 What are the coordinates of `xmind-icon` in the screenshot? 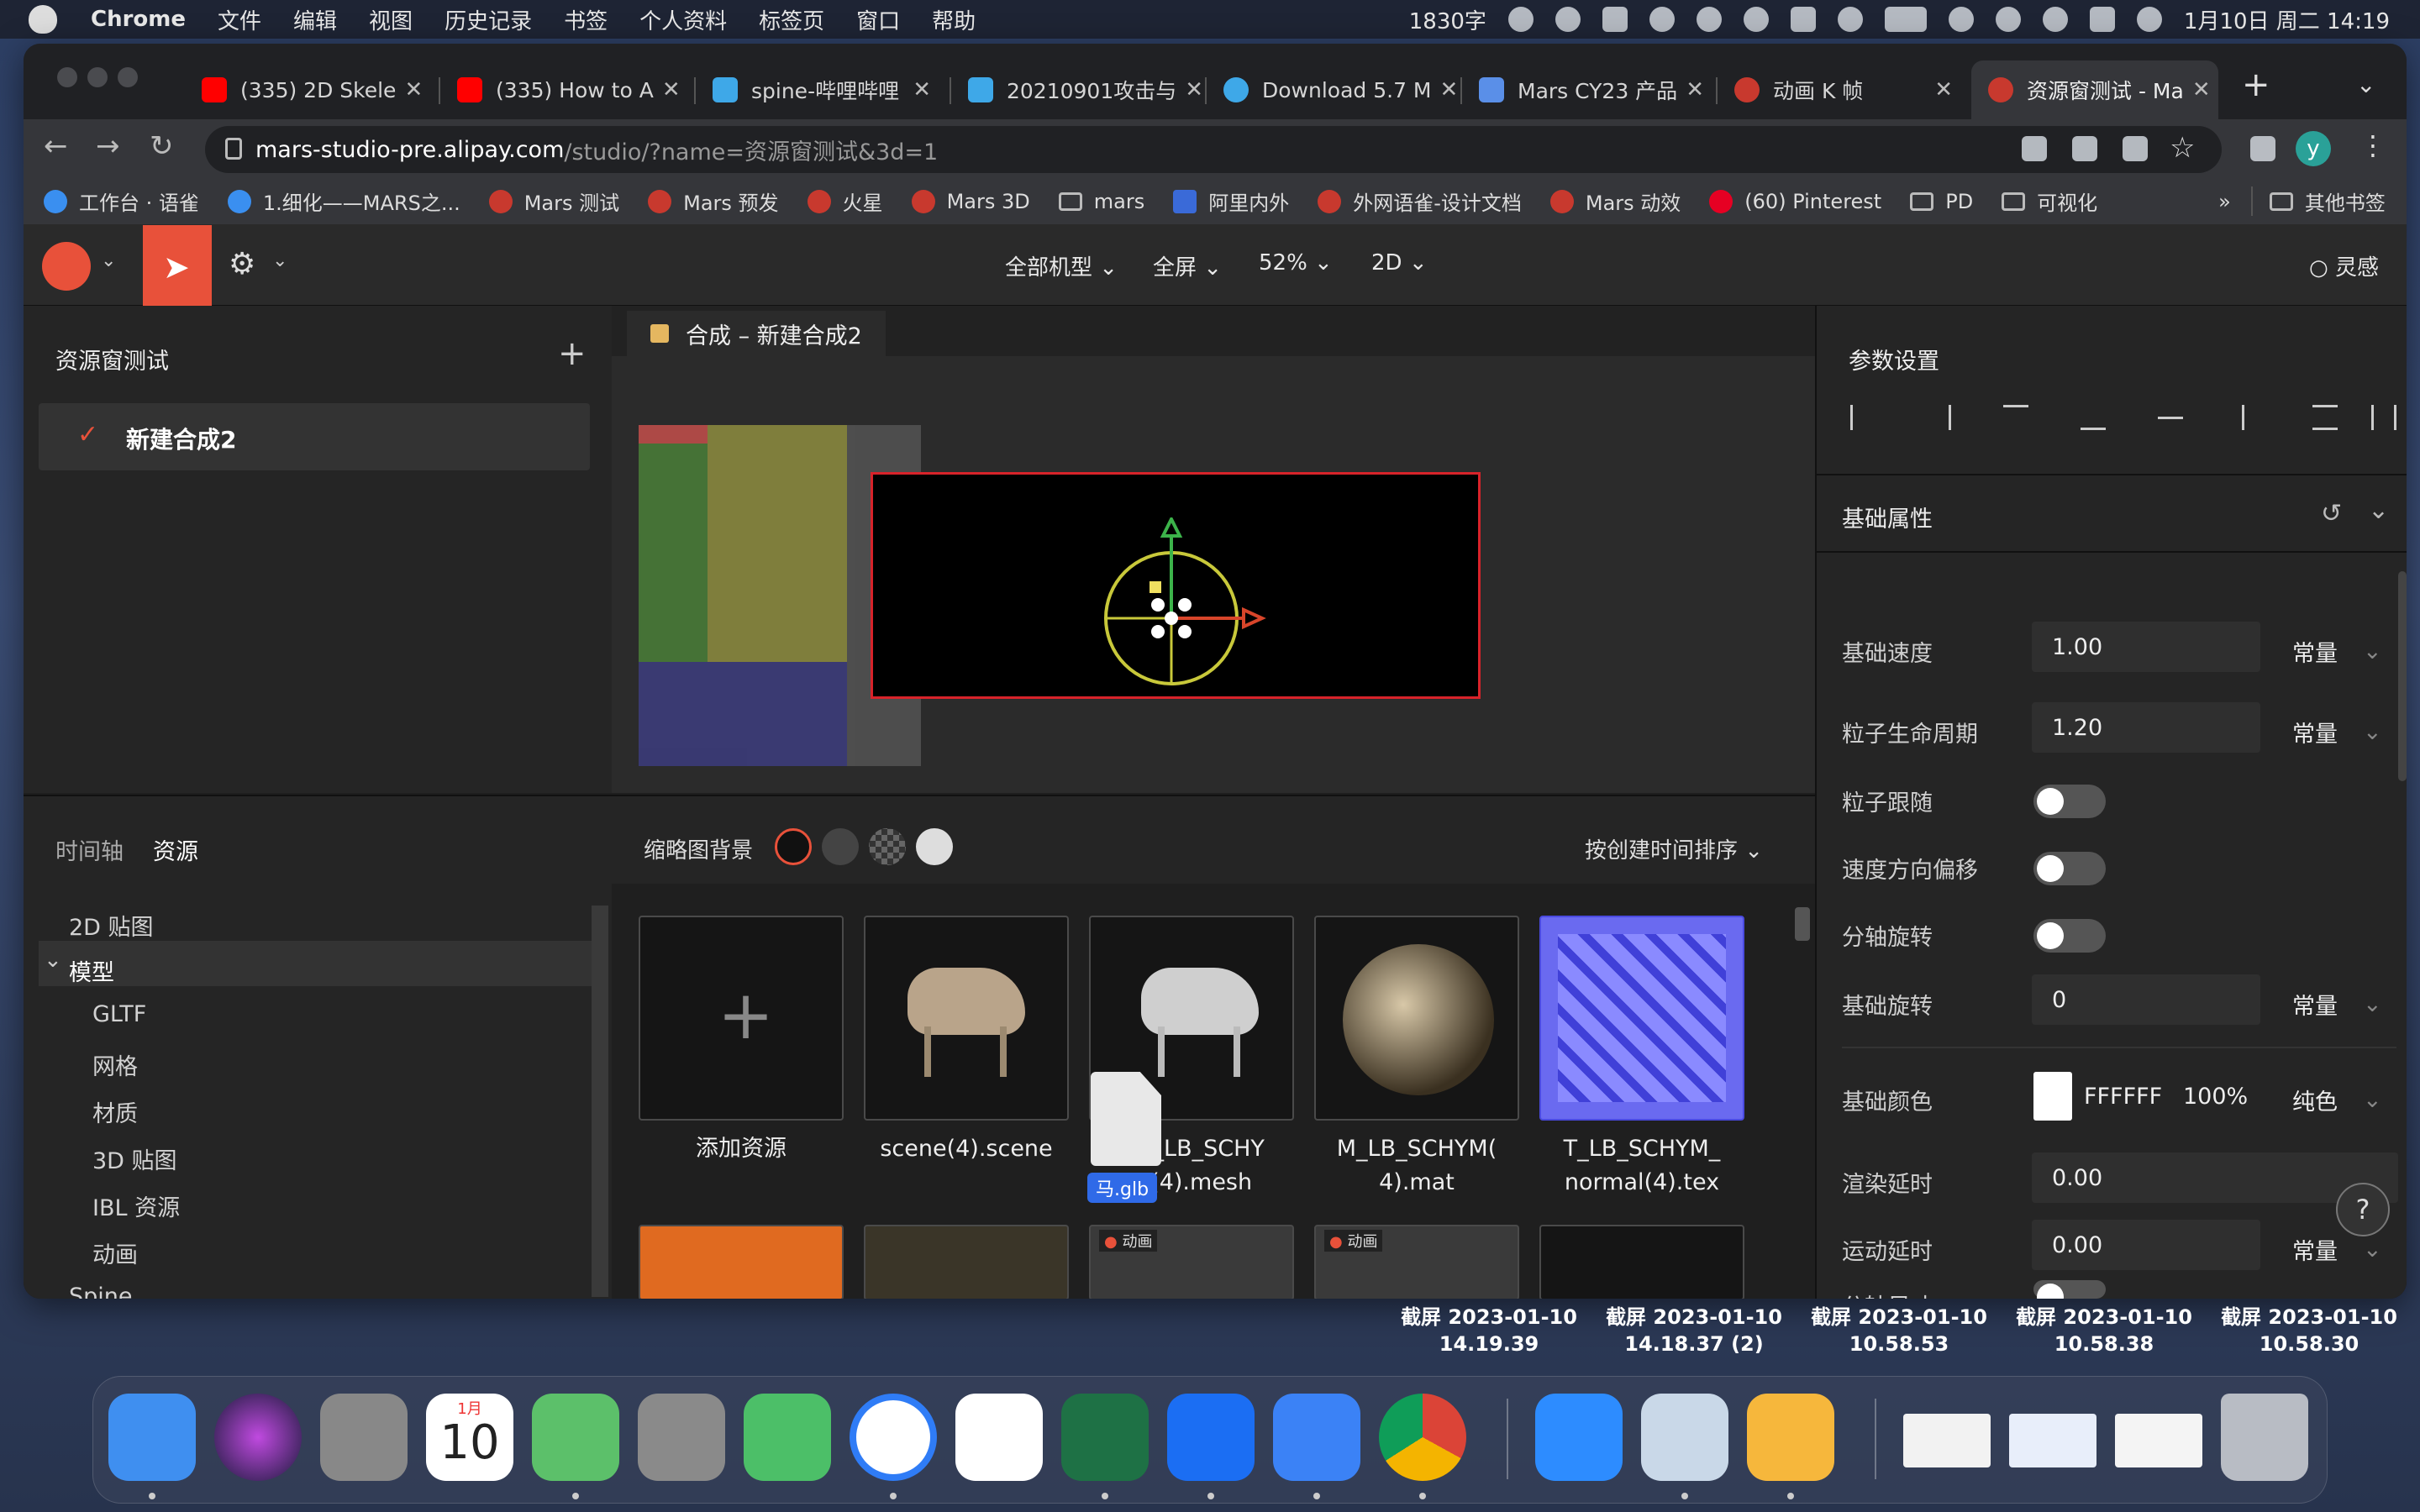 It's located at (999, 1437).